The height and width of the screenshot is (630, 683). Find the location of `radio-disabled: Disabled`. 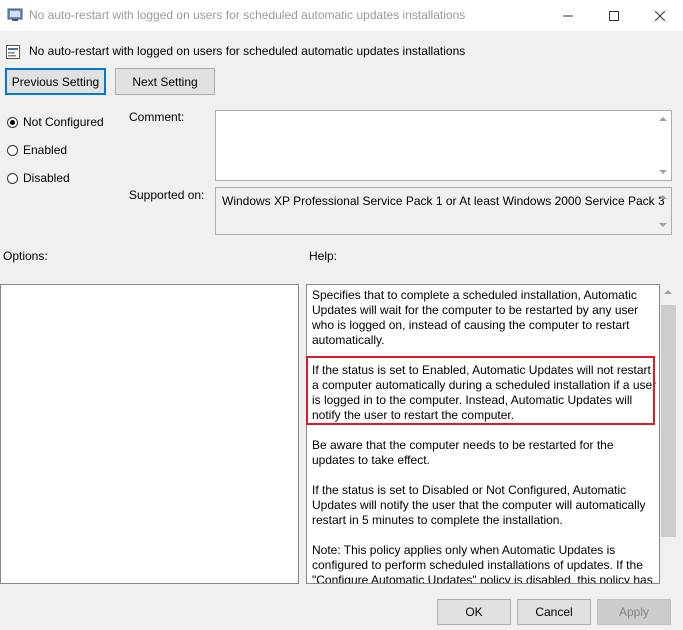

radio-disabled: Disabled is located at coordinates (38, 178).